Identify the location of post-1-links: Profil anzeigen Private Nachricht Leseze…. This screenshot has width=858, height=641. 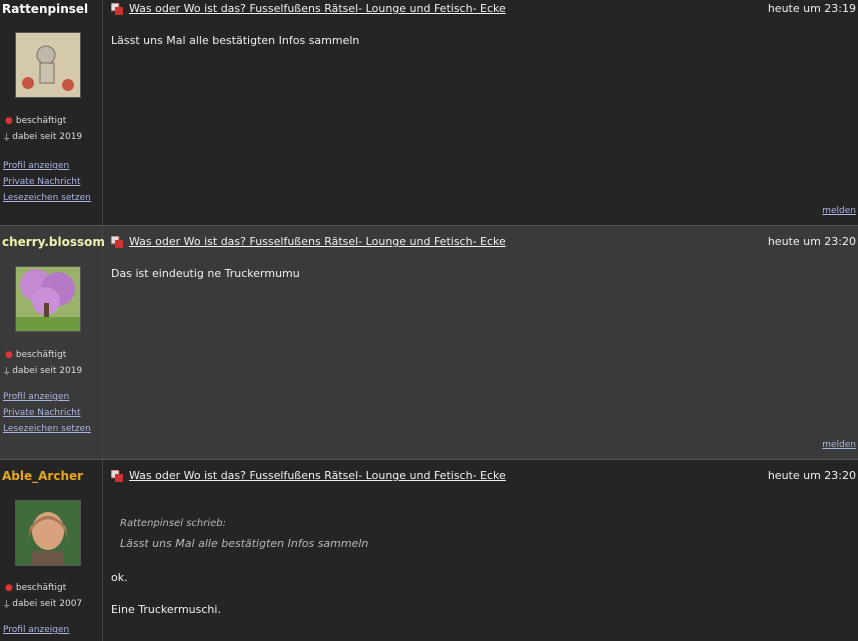
(47, 182).